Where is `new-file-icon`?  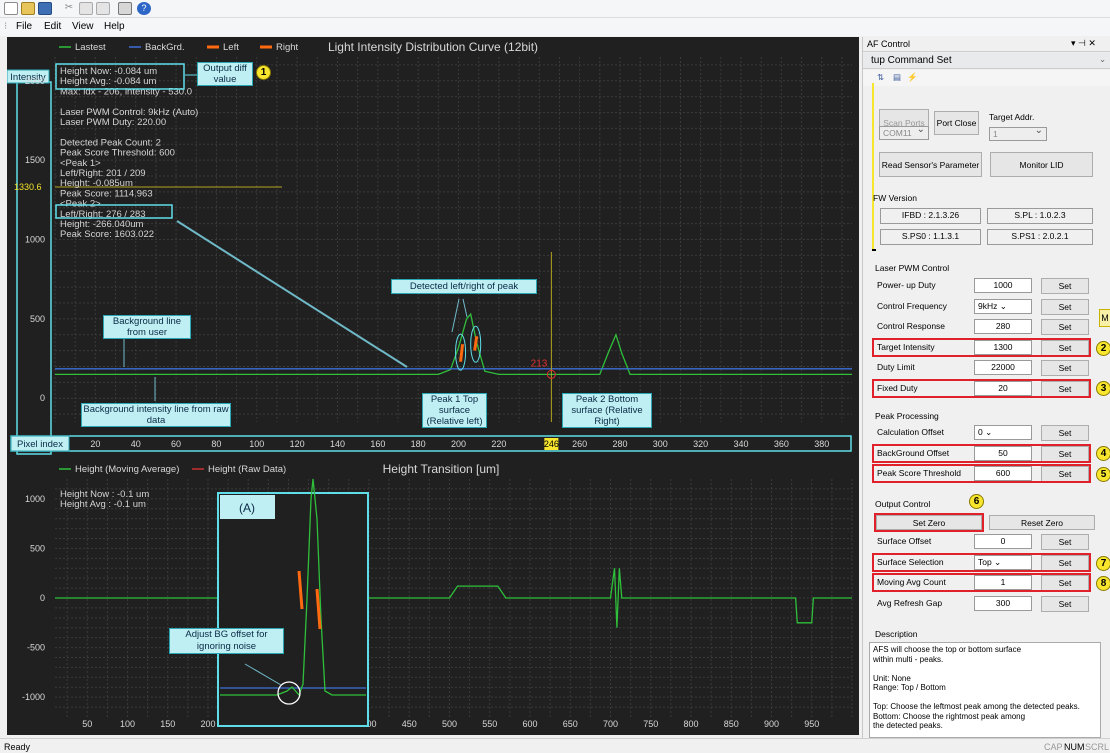 new-file-icon is located at coordinates (11, 8).